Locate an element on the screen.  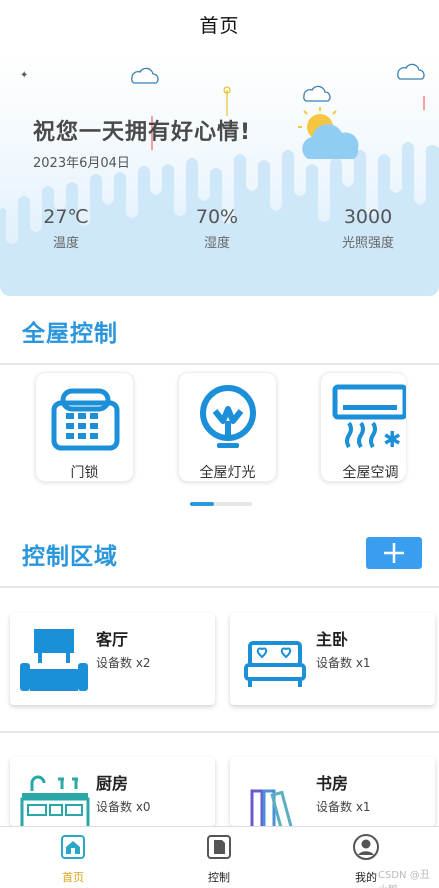
watermark: CSDN @丑小鸭 is located at coordinates (404, 879).